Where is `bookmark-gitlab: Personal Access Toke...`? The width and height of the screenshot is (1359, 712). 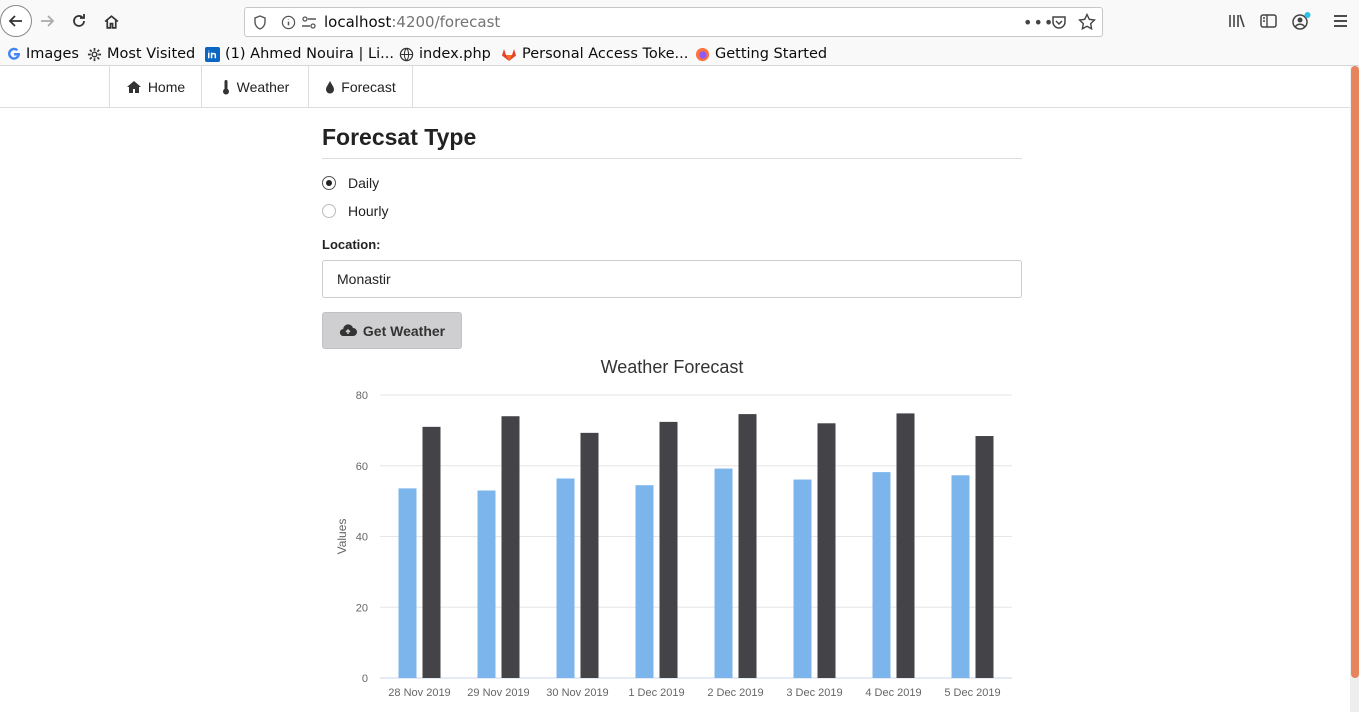
bookmark-gitlab: Personal Access Toke... is located at coordinates (594, 54).